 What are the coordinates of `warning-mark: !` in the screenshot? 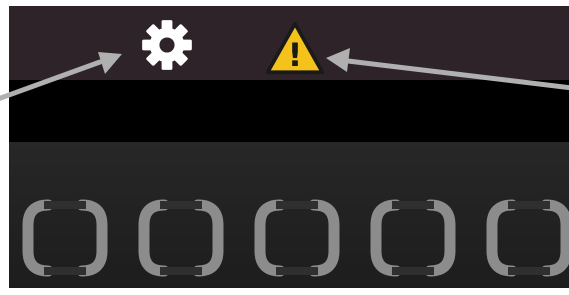 It's located at (295, 55).